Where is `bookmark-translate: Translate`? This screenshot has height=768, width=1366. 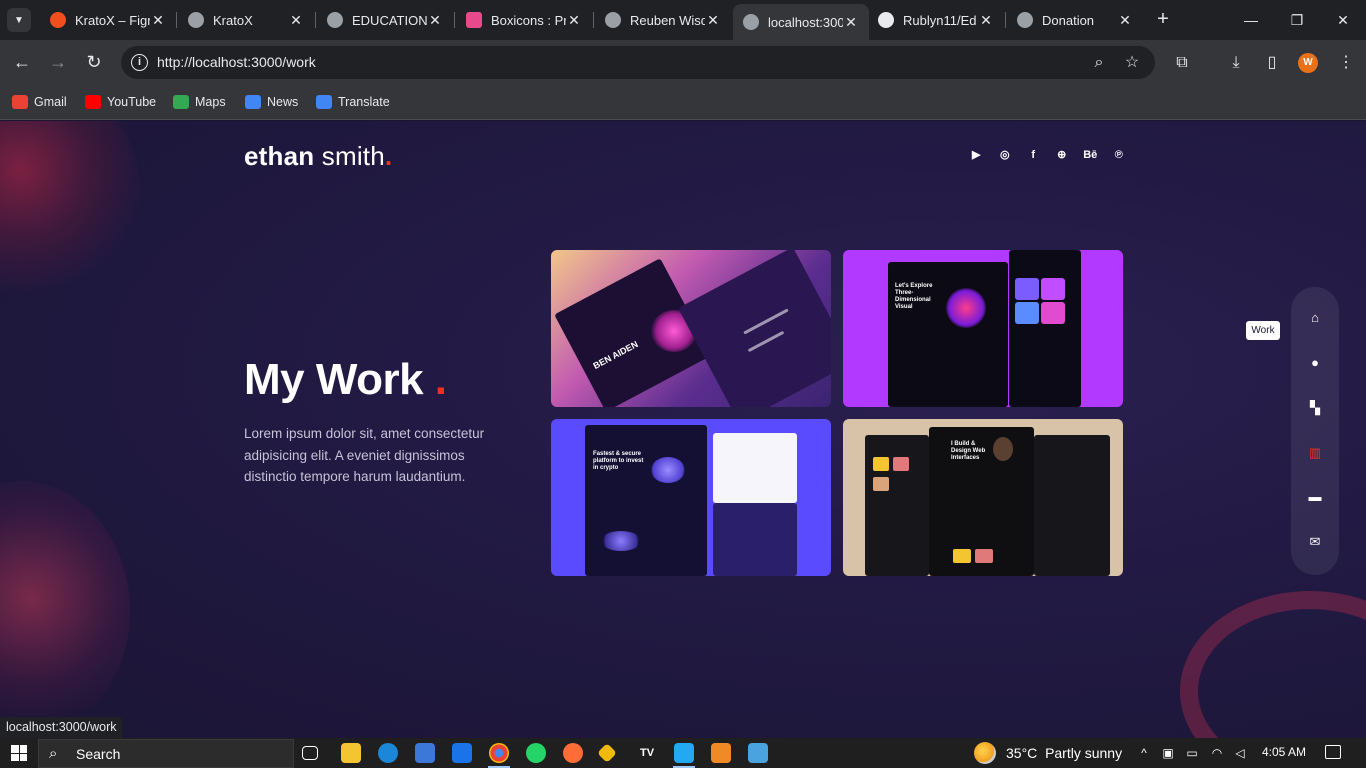
bookmark-translate: Translate is located at coordinates (353, 102).